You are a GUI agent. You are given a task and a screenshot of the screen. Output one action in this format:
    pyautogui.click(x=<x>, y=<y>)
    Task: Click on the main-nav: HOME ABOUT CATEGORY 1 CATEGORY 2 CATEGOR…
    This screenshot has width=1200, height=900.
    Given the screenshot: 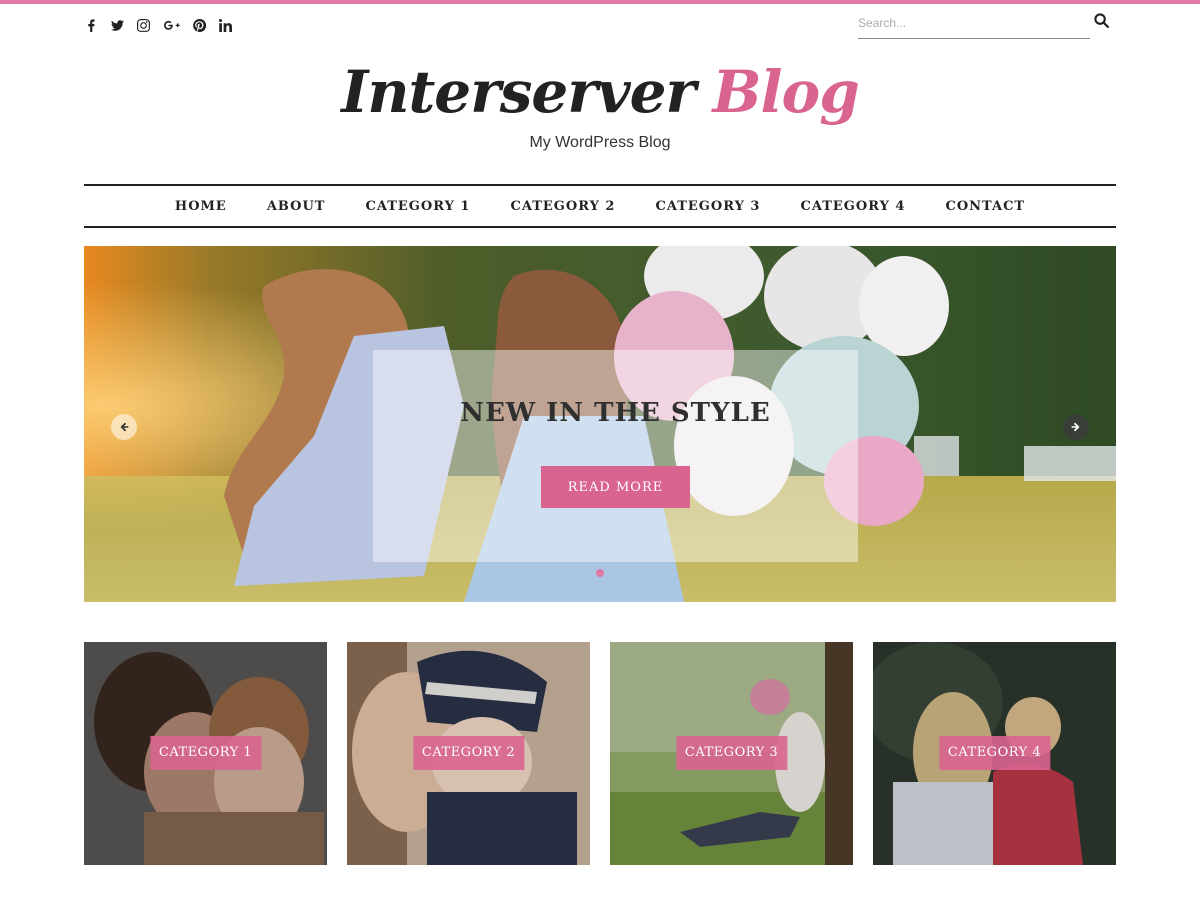 What is the action you would take?
    pyautogui.click(x=600, y=206)
    